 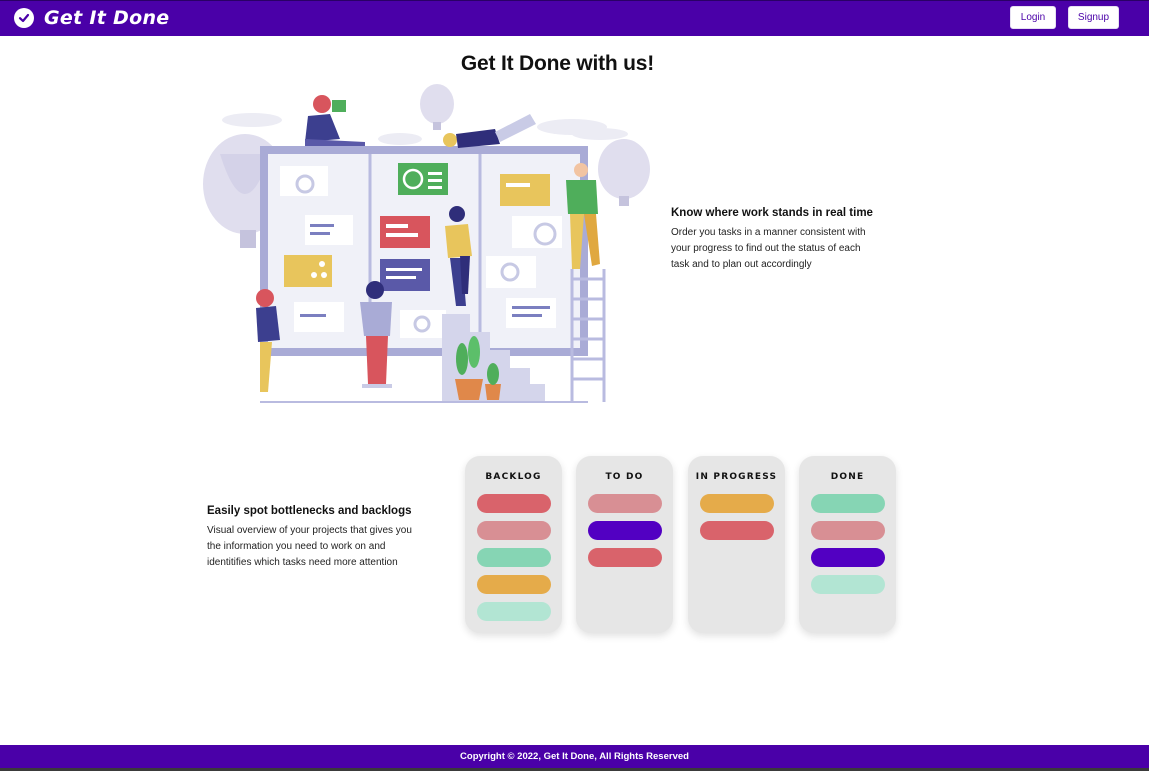 What do you see at coordinates (1093, 17) in the screenshot?
I see `signup-button: Signup` at bounding box center [1093, 17].